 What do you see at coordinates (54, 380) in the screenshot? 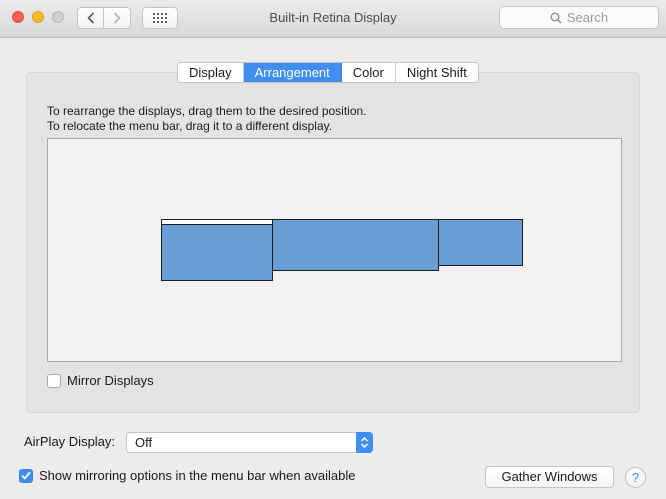
I see `mirror-displays-checkbox` at bounding box center [54, 380].